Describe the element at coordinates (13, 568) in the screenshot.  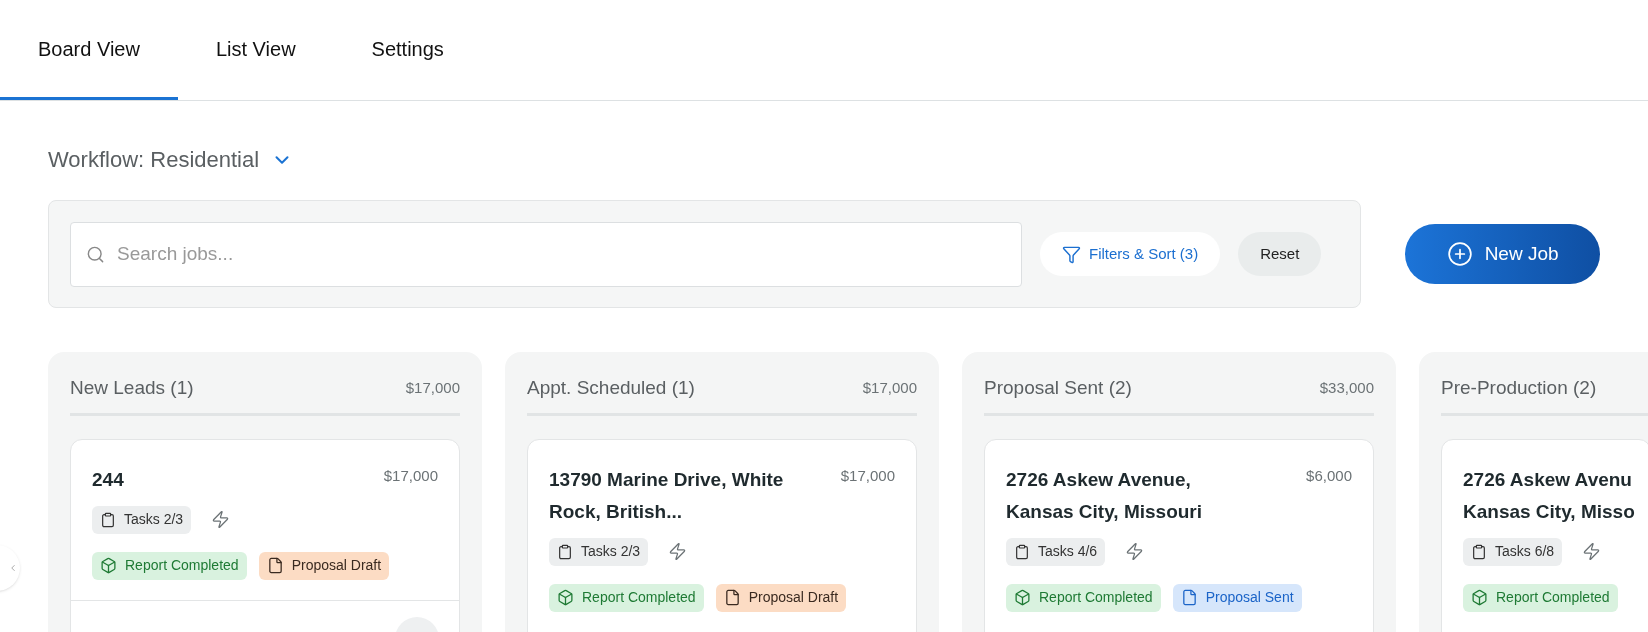
I see `chevron-left-icon` at that location.